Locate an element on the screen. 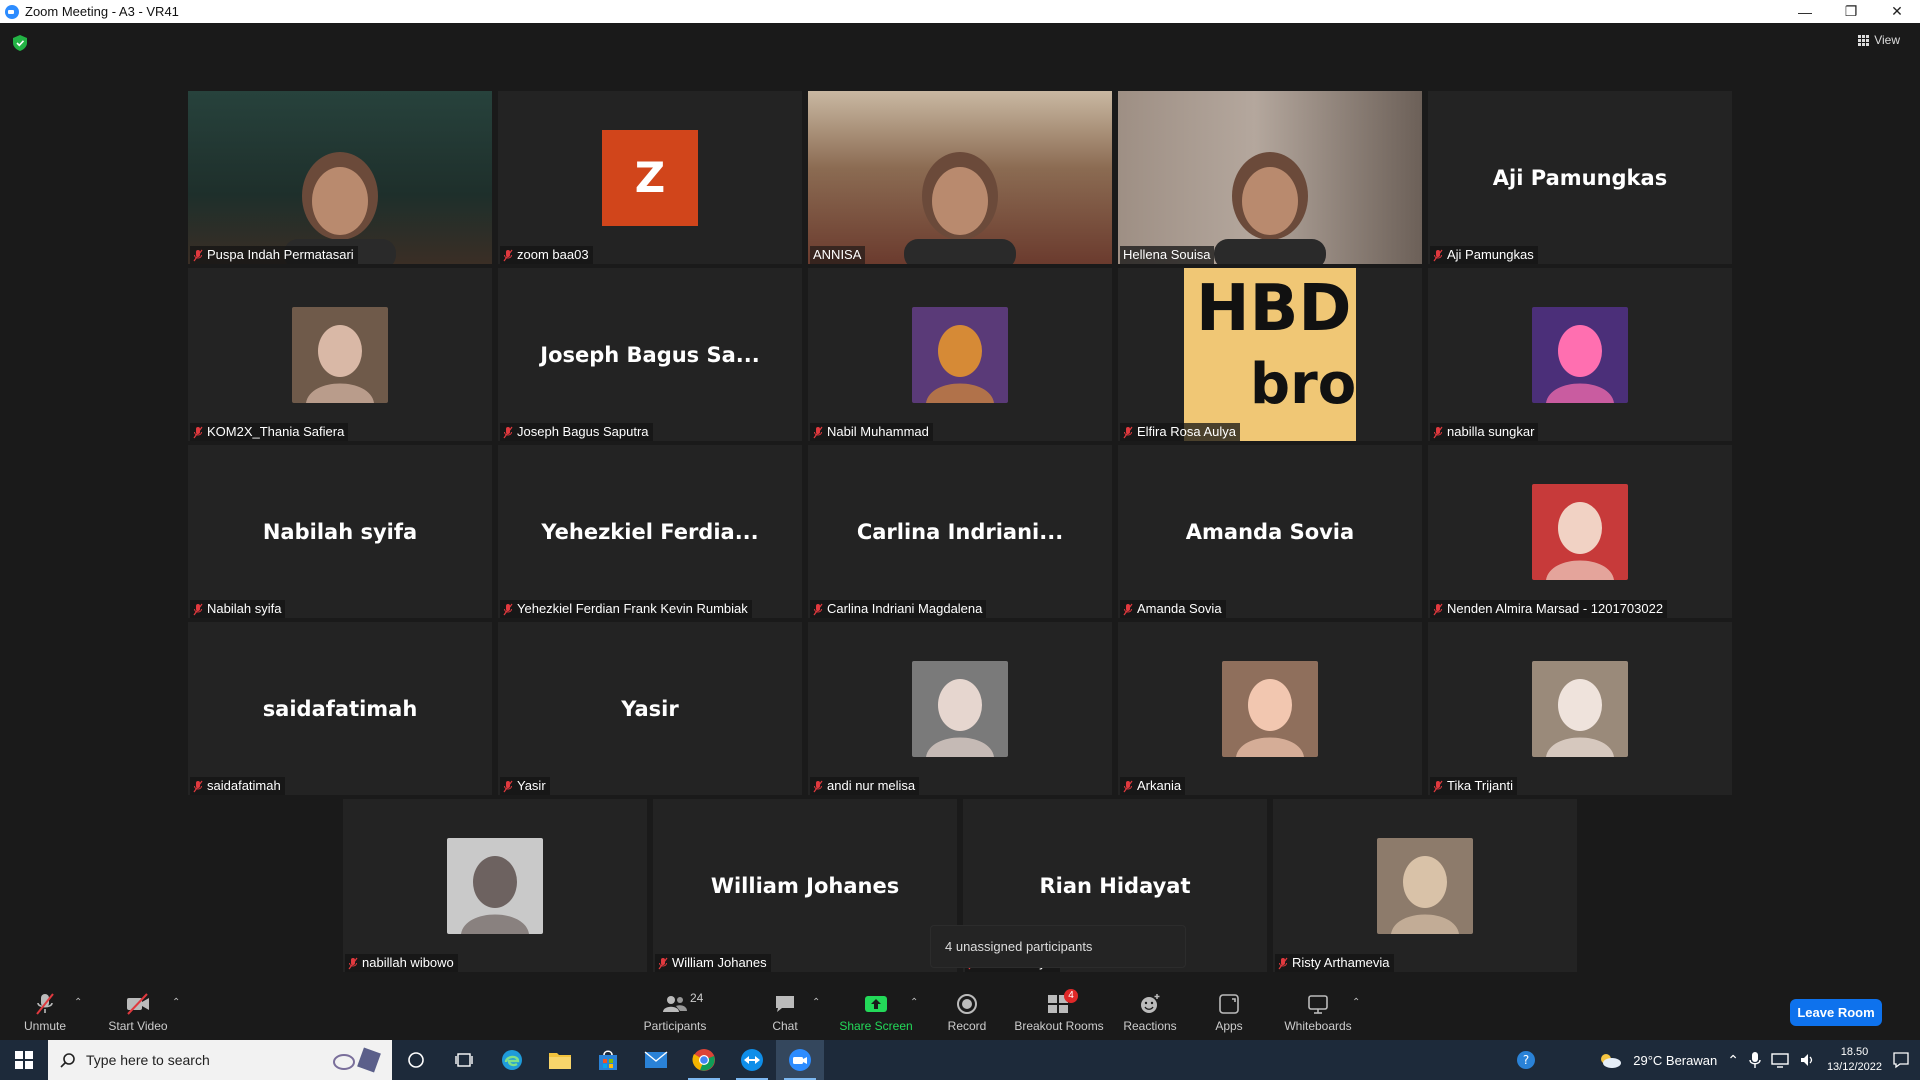 Image resolution: width=1920 pixels, height=1080 pixels. participant-tile: nabillah wibowo is located at coordinates (495, 885).